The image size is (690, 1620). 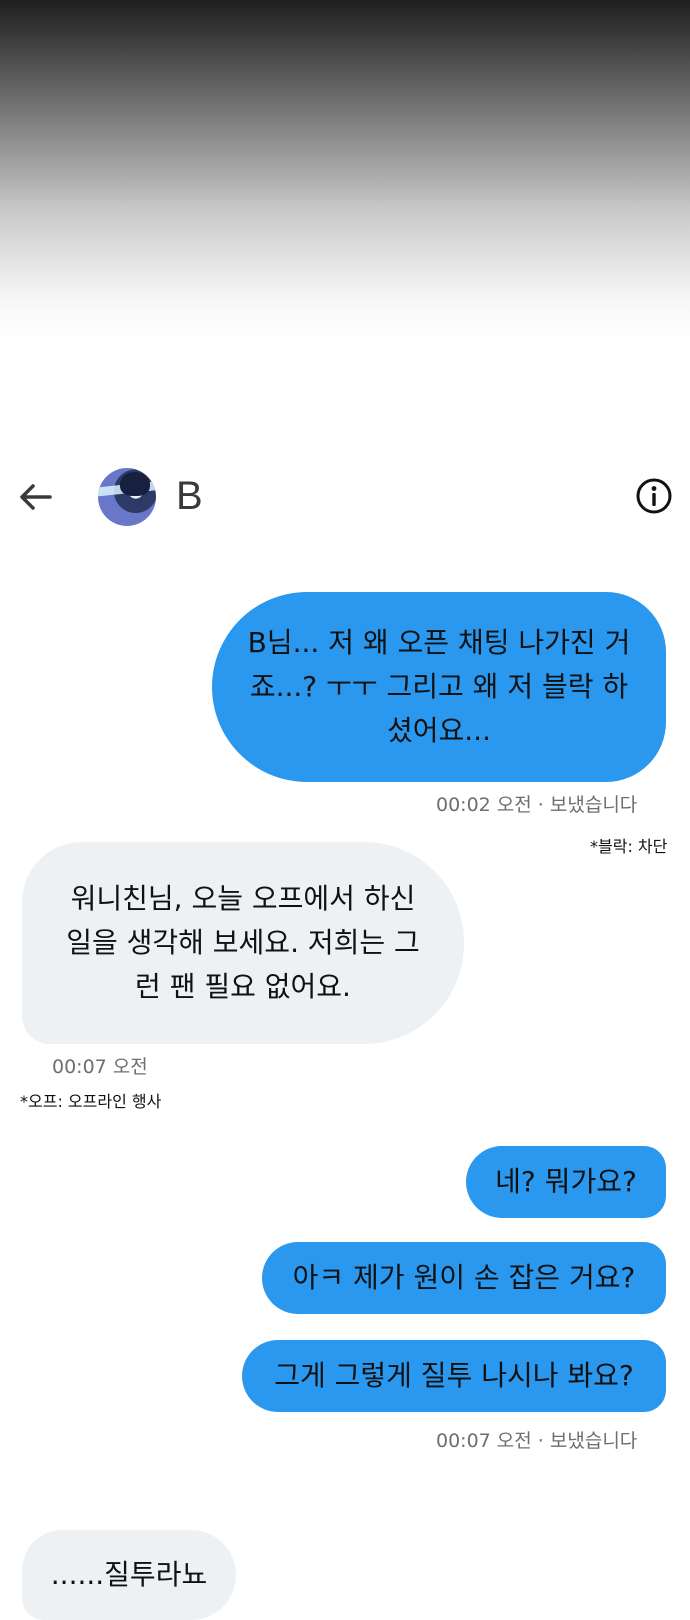 What do you see at coordinates (654, 496) in the screenshot?
I see `info-icon` at bounding box center [654, 496].